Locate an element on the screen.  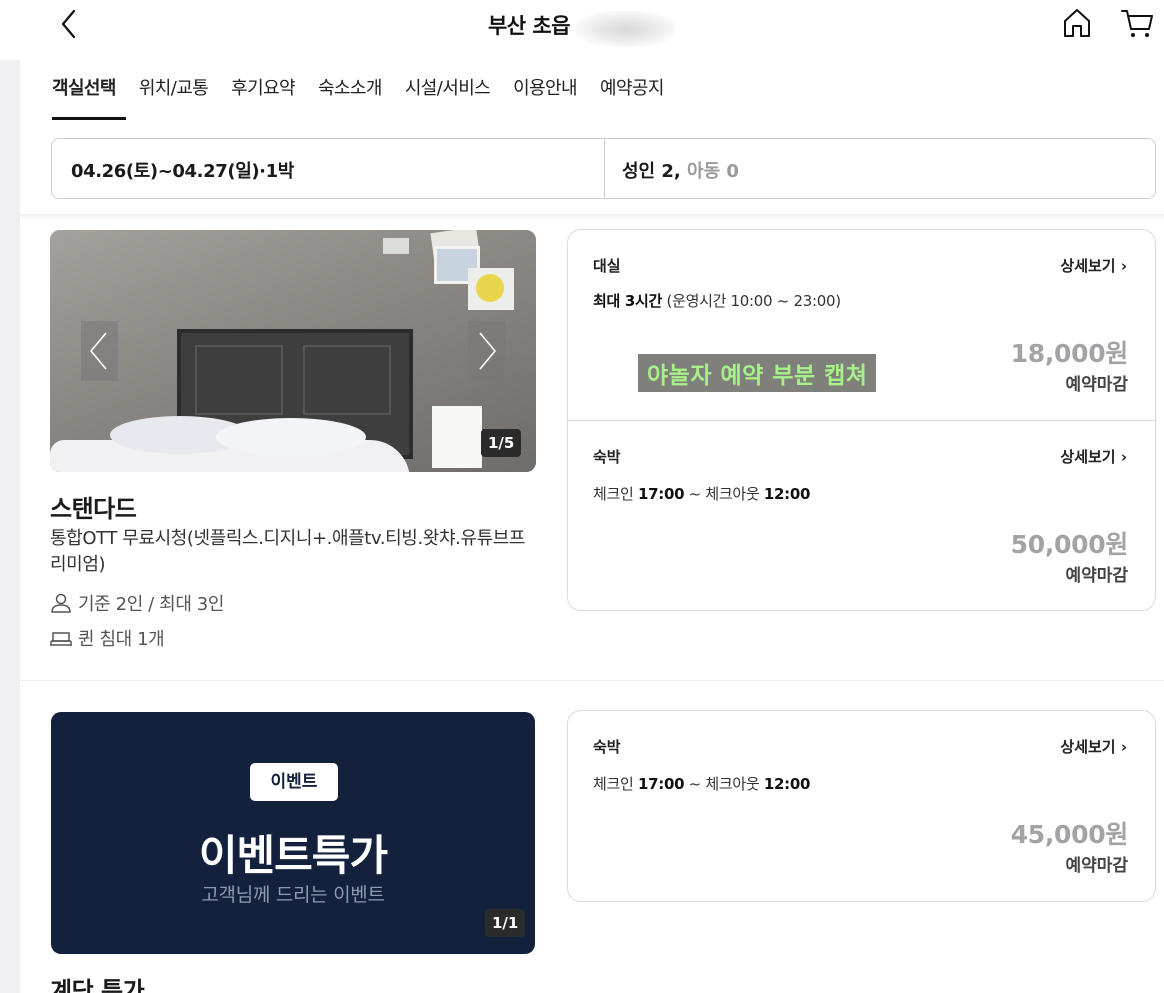
room-name: 스탠다드 is located at coordinates (93, 509).